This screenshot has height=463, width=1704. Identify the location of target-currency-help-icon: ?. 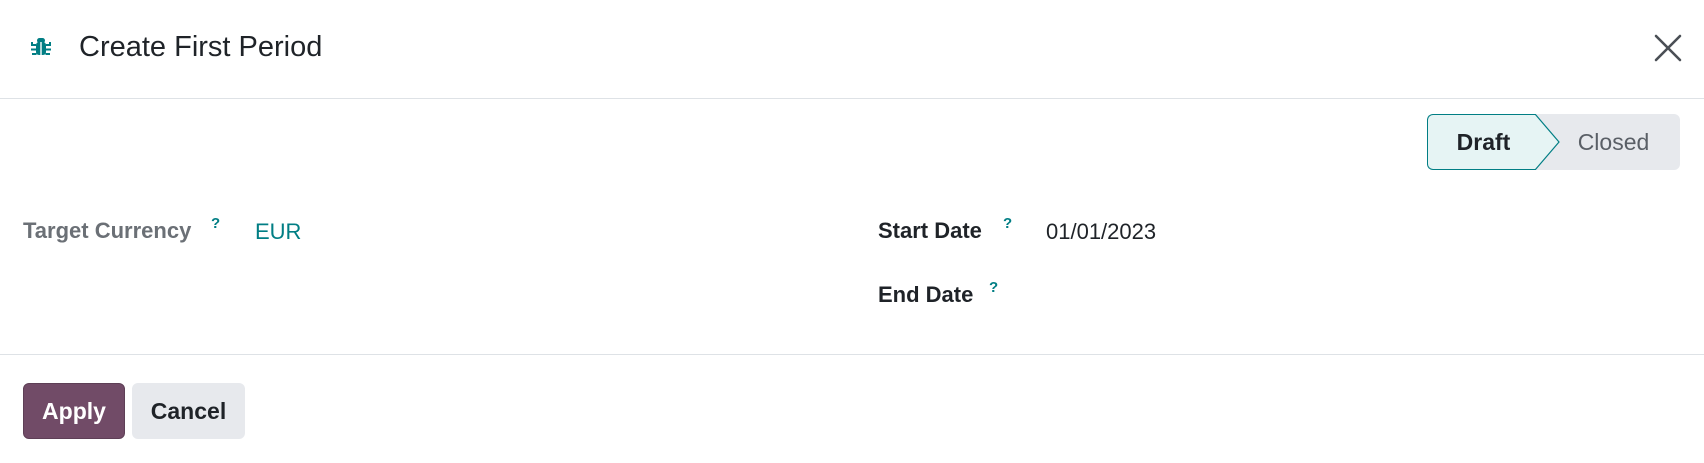
(215, 224).